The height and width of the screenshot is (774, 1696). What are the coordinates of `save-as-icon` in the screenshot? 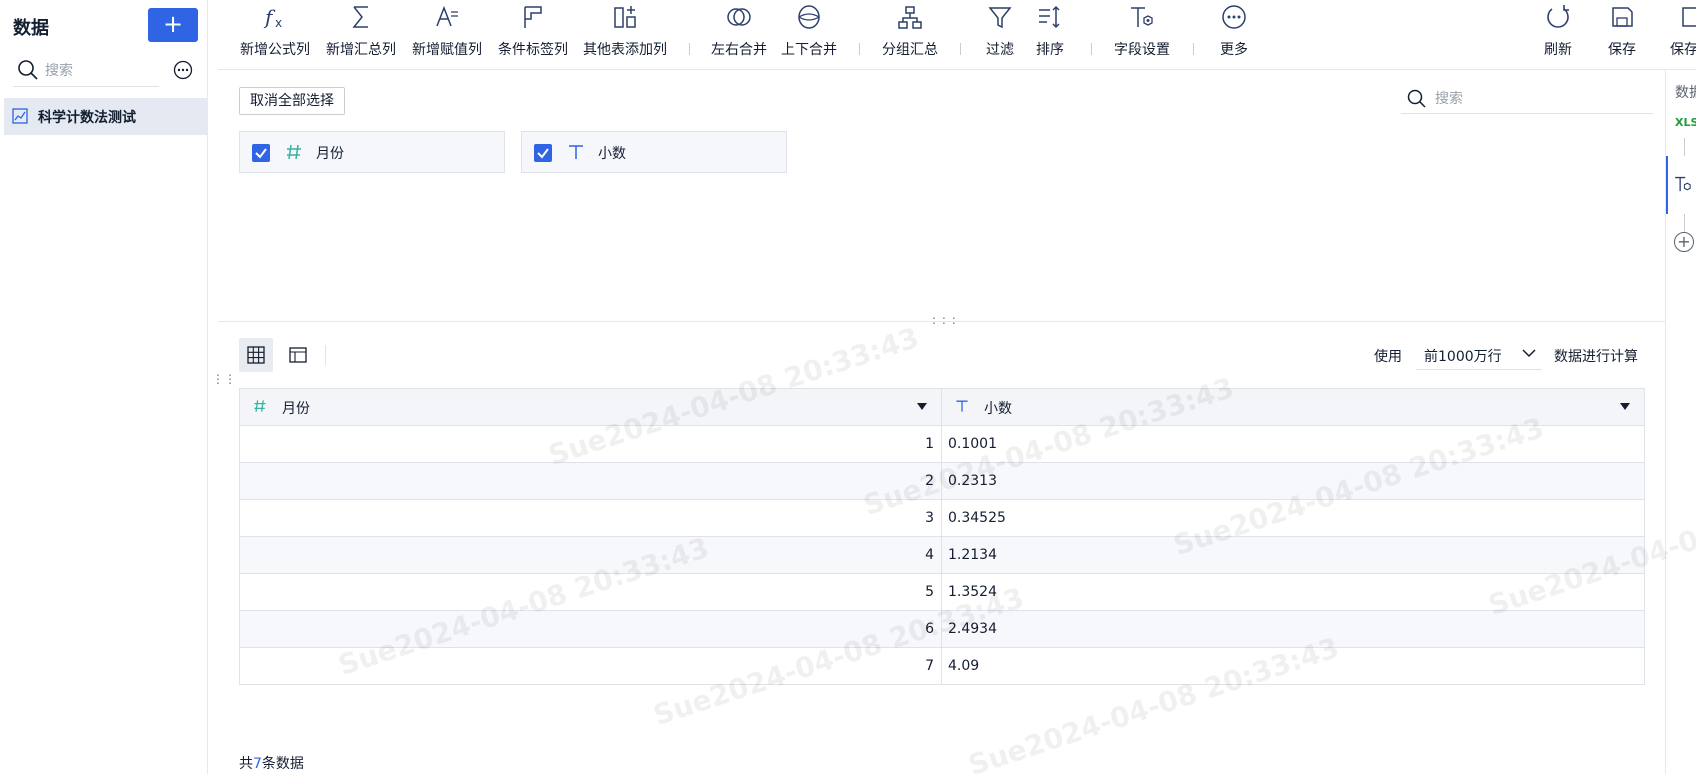 It's located at (1689, 17).